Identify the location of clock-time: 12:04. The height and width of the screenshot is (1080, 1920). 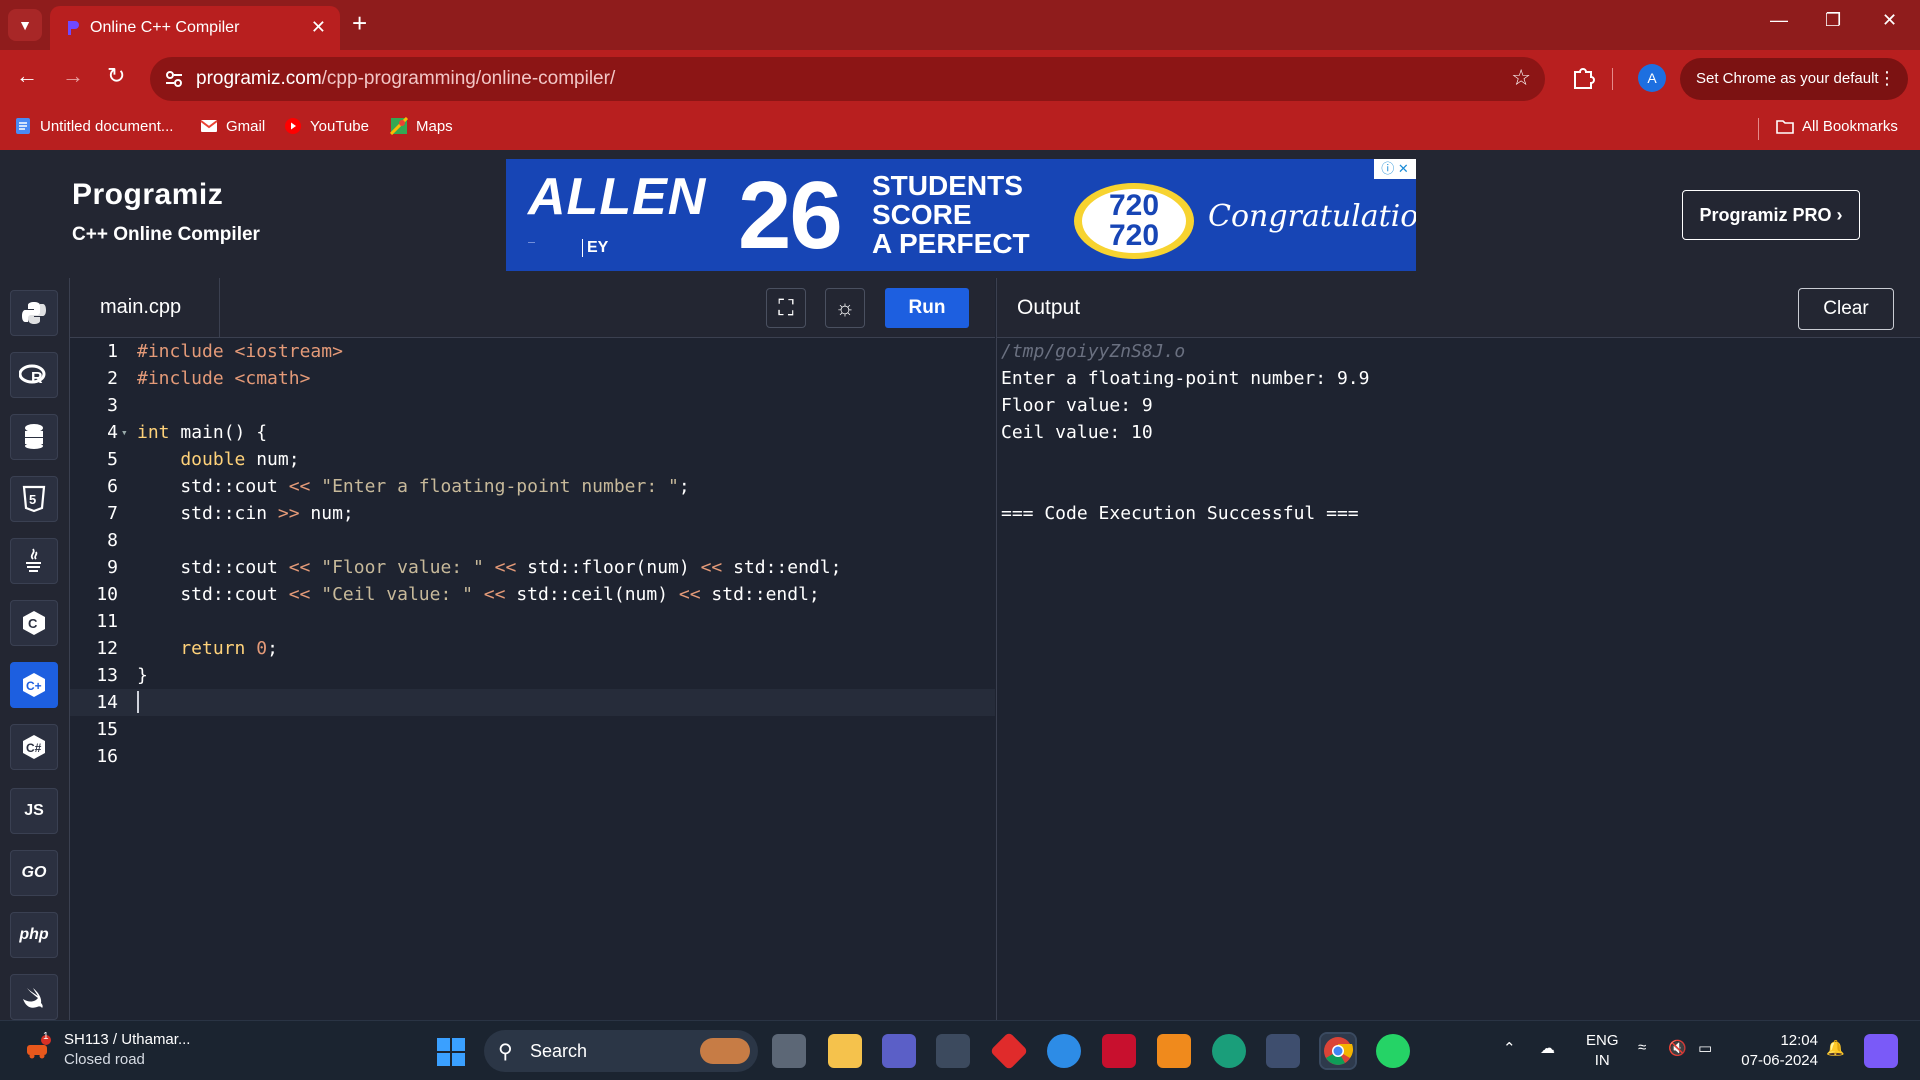
(1799, 1040).